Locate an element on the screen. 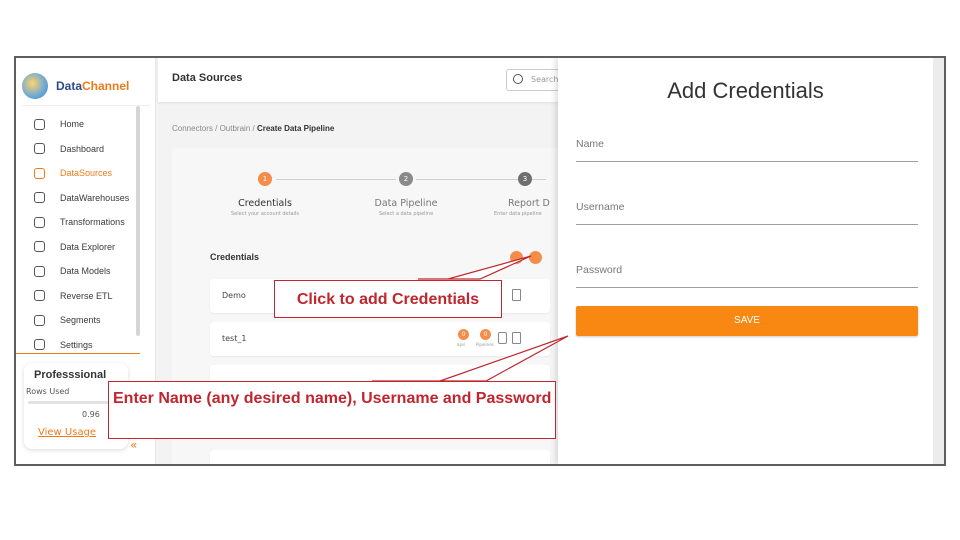 The image size is (960, 540). credential-name: Demo is located at coordinates (234, 295).